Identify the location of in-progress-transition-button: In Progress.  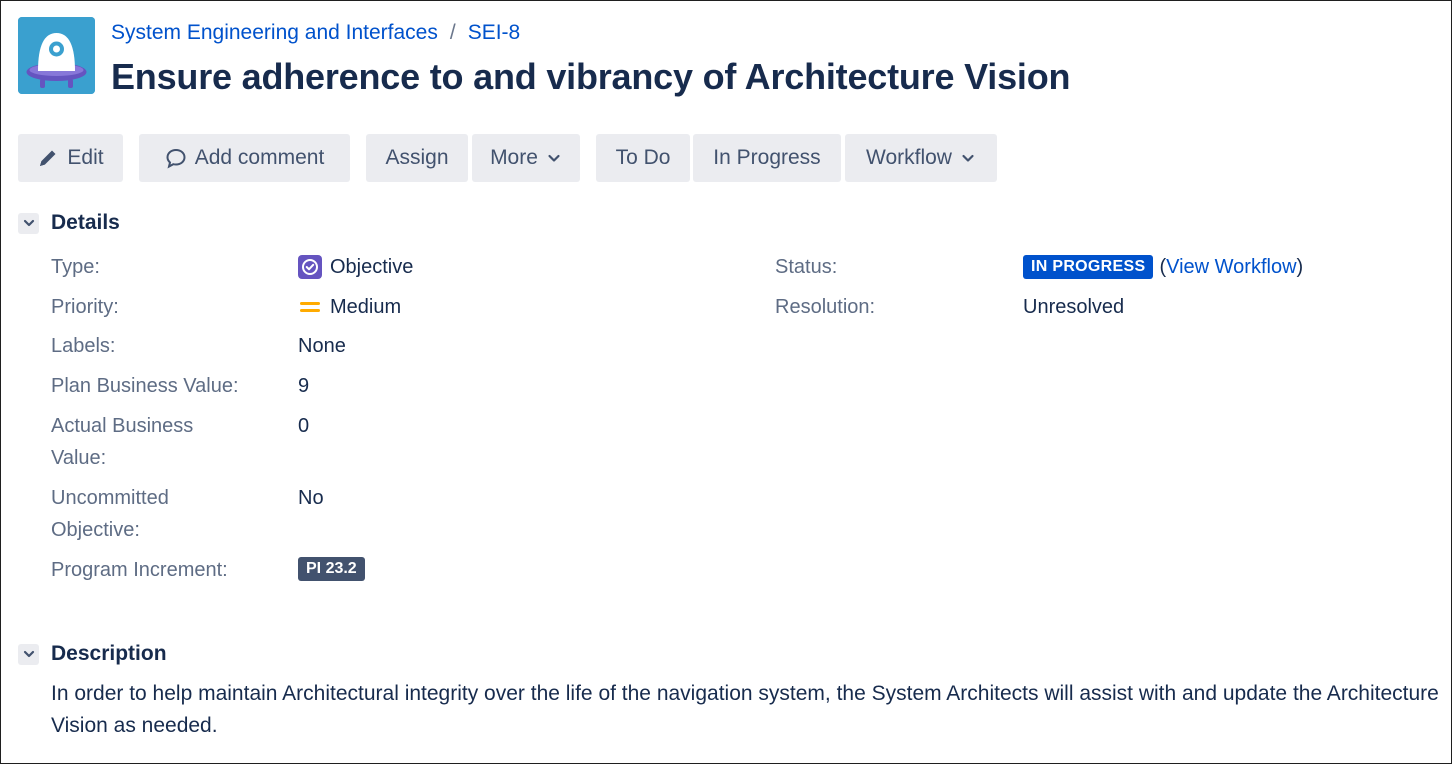
(767, 158).